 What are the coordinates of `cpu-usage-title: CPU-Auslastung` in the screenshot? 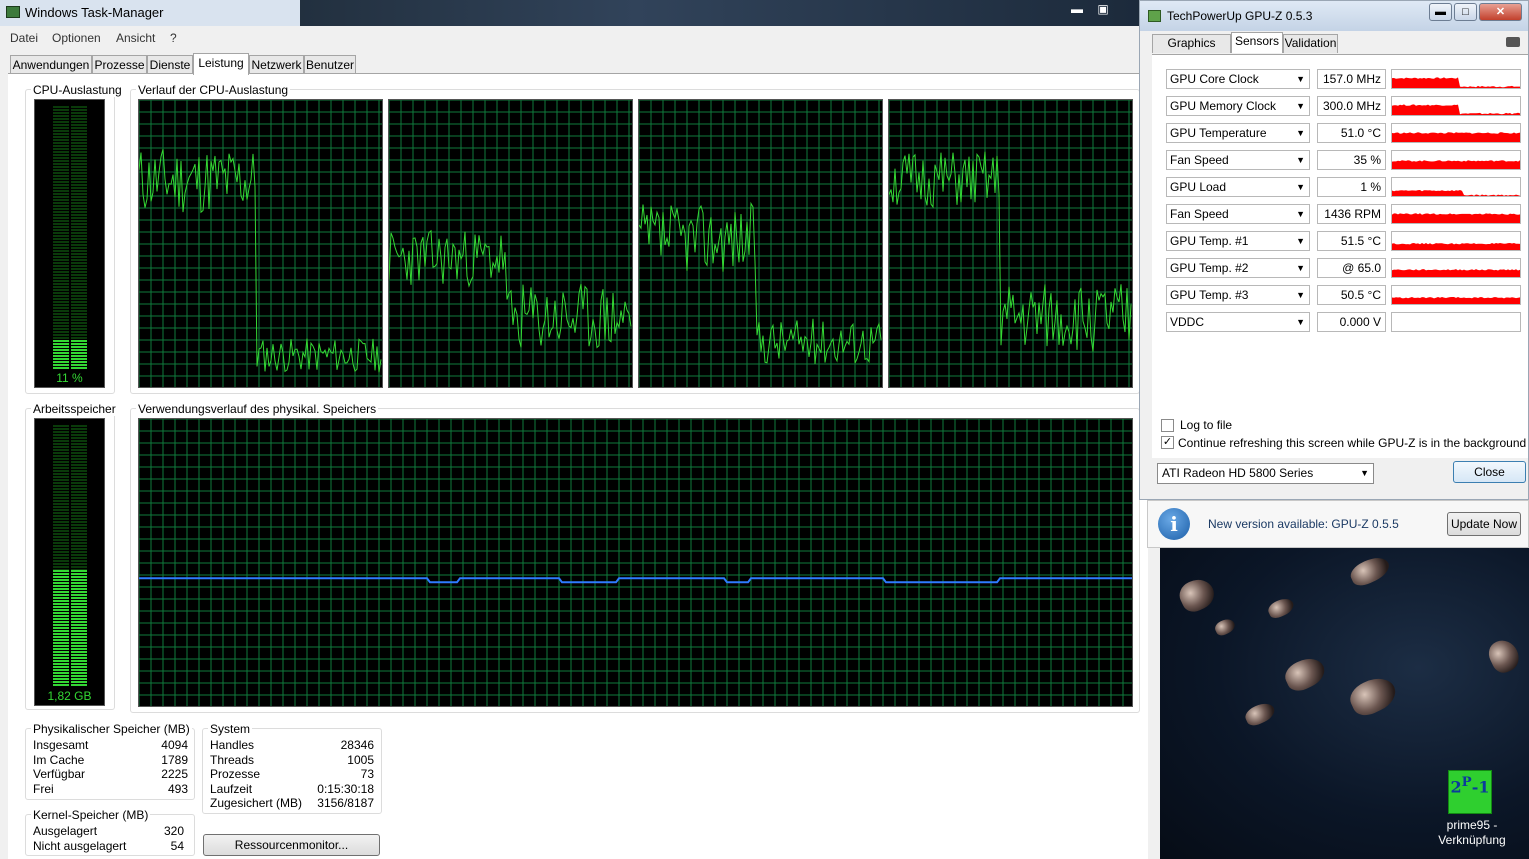 It's located at (77, 90).